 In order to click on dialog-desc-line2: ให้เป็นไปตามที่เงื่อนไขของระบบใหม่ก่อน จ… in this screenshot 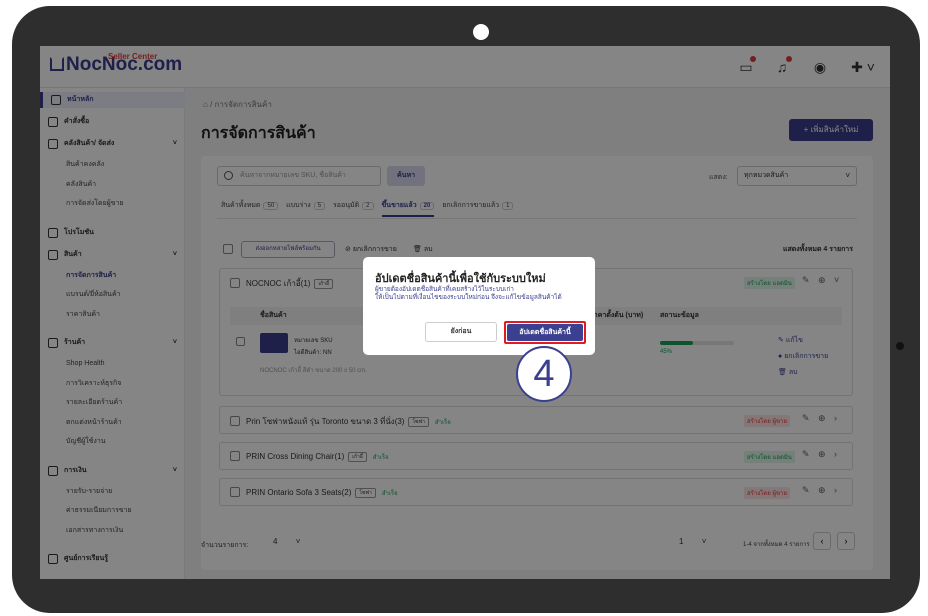, I will do `click(468, 297)`.